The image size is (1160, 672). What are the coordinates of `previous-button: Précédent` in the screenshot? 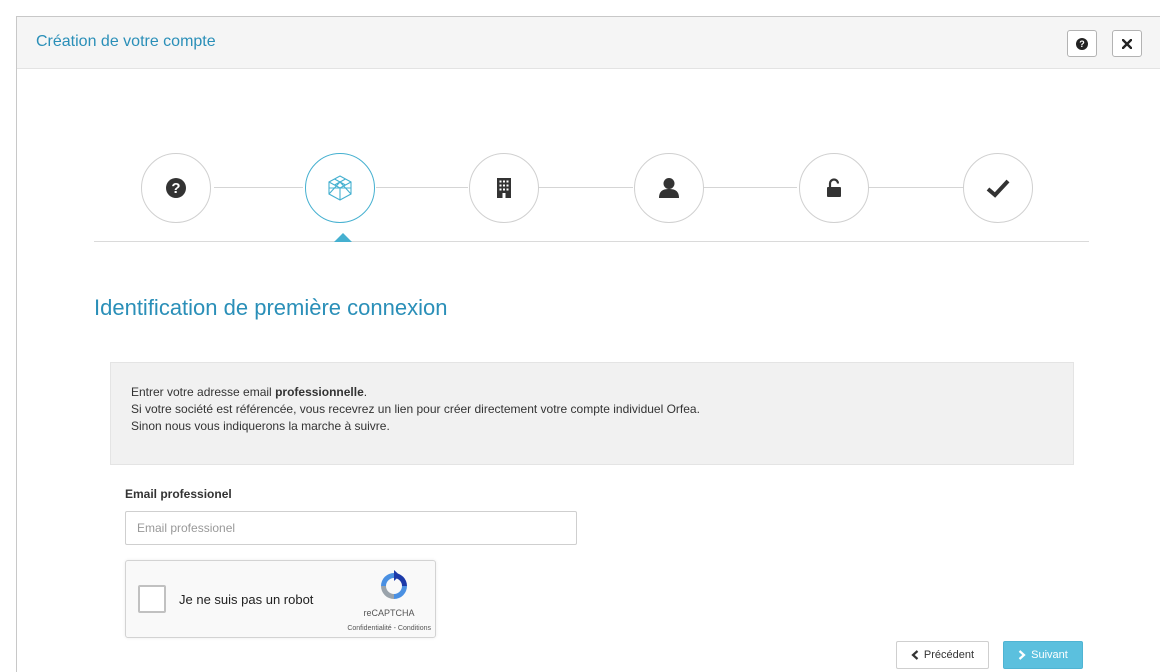 It's located at (942, 655).